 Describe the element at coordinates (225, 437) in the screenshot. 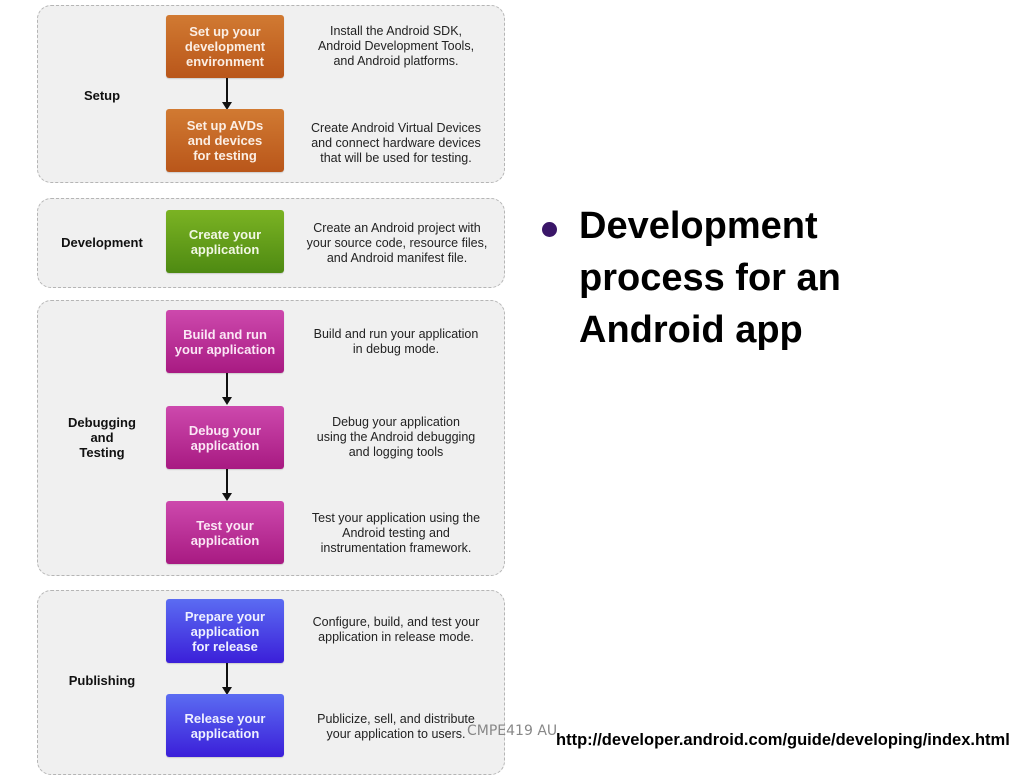

I see `step-debug: Debug your application` at that location.